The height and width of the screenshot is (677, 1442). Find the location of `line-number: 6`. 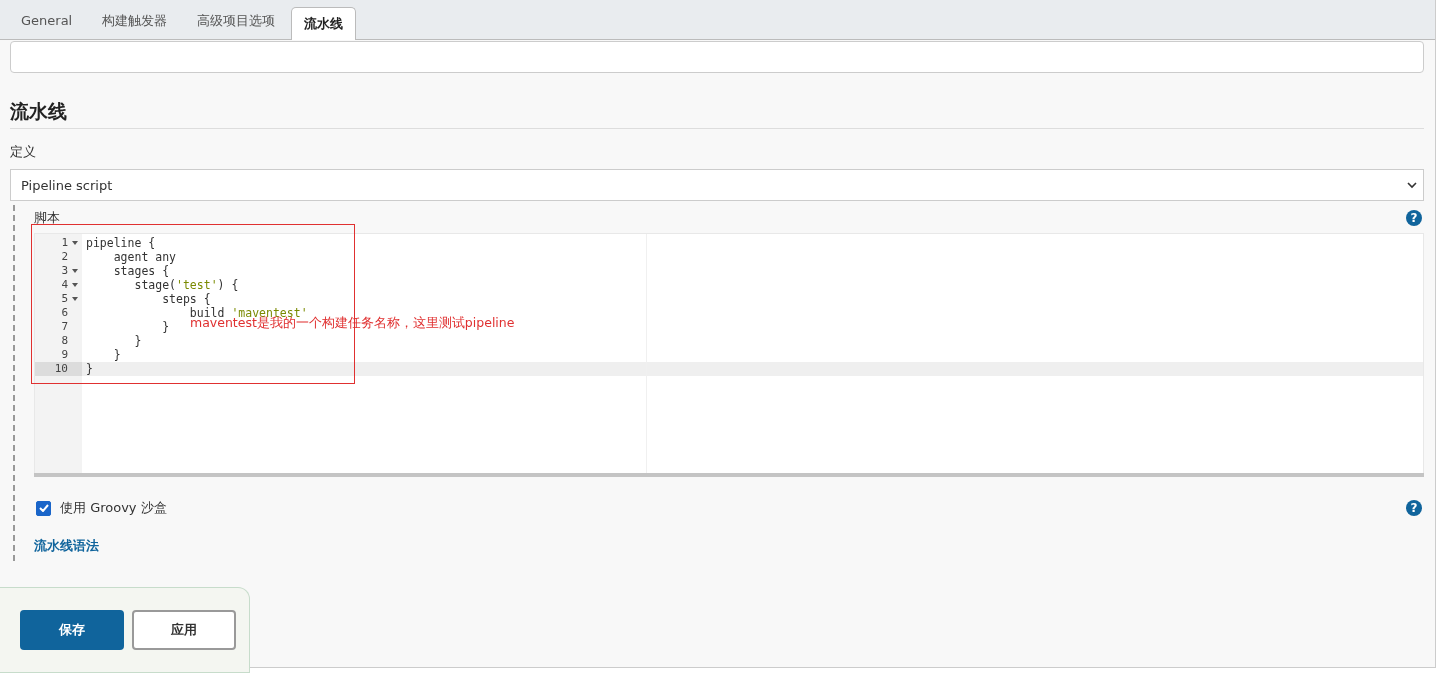

line-number: 6 is located at coordinates (64, 313).